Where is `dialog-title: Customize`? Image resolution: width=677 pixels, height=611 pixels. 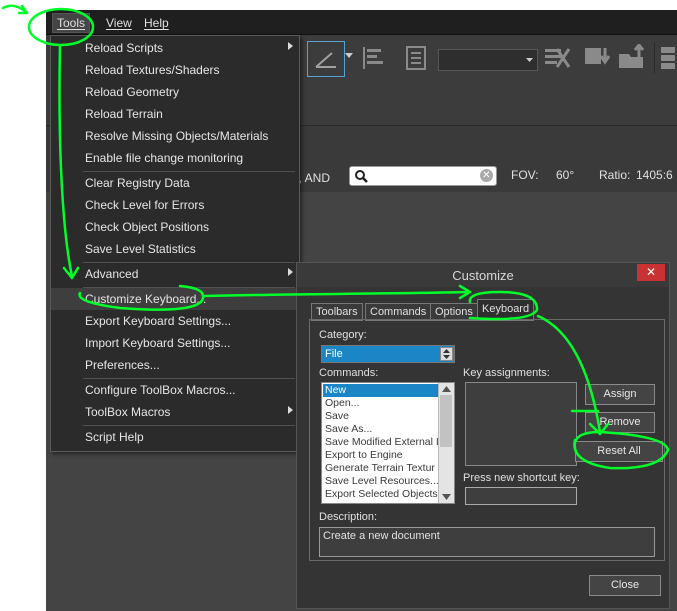
dialog-title: Customize is located at coordinates (483, 275).